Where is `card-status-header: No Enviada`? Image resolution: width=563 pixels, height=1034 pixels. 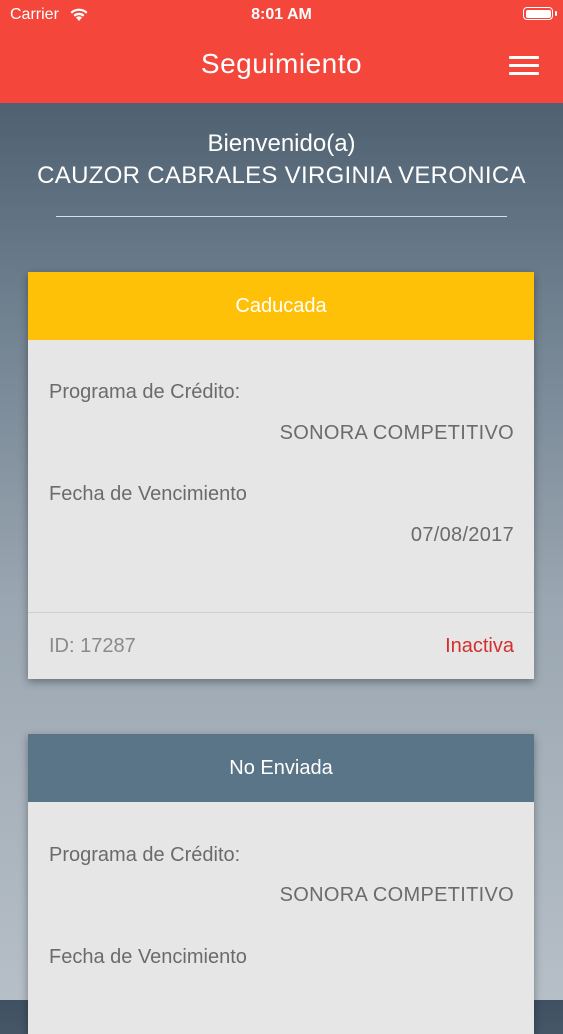 card-status-header: No Enviada is located at coordinates (281, 768).